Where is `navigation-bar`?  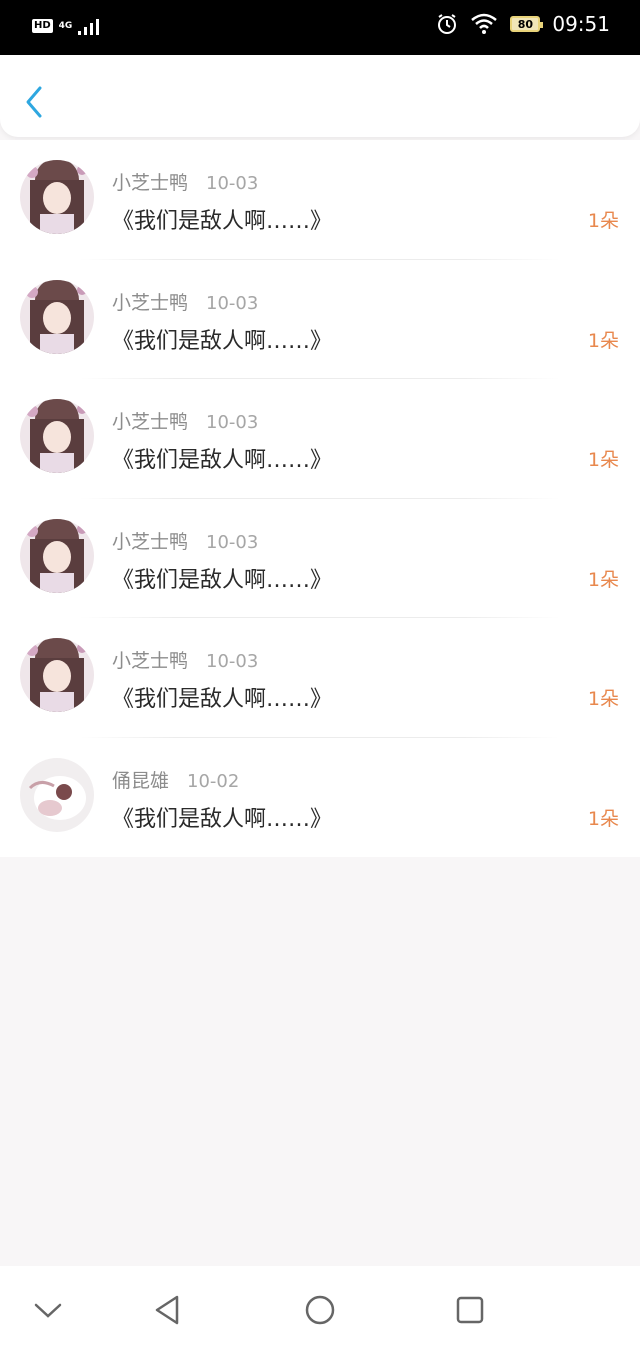 navigation-bar is located at coordinates (320, 1308).